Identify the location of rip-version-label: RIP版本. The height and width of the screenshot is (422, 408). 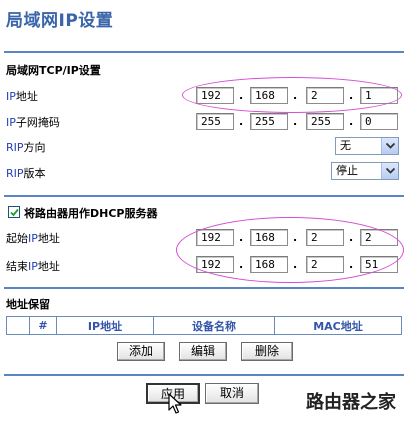
(26, 173).